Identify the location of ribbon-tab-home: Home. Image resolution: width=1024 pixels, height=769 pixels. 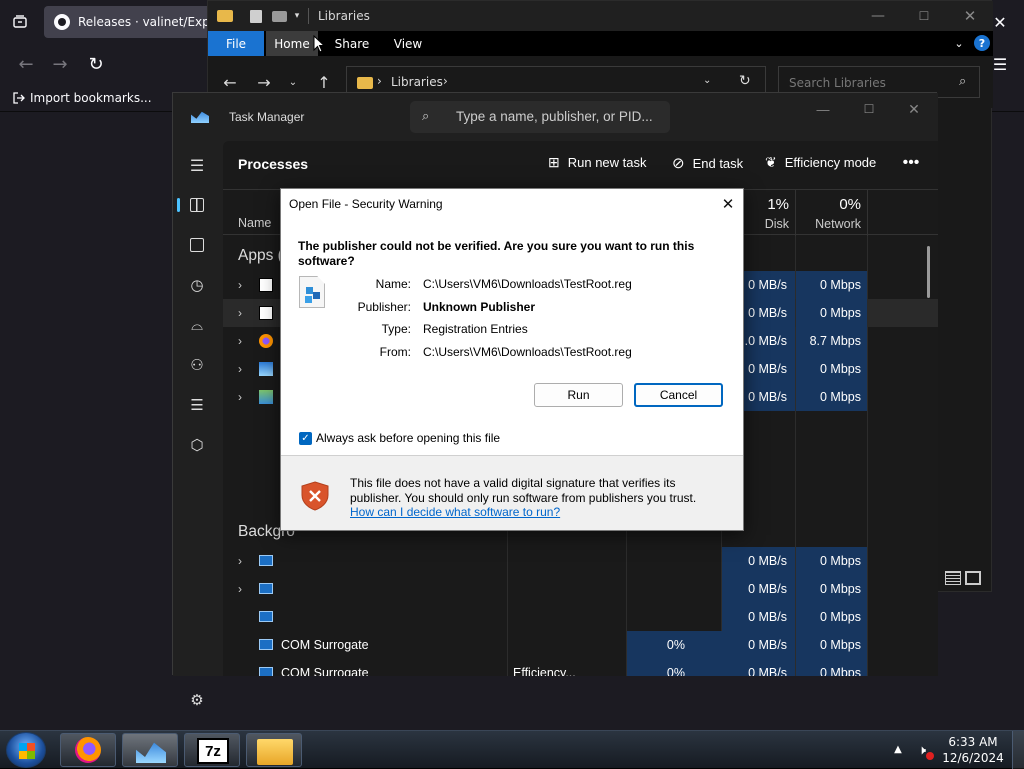
(292, 43).